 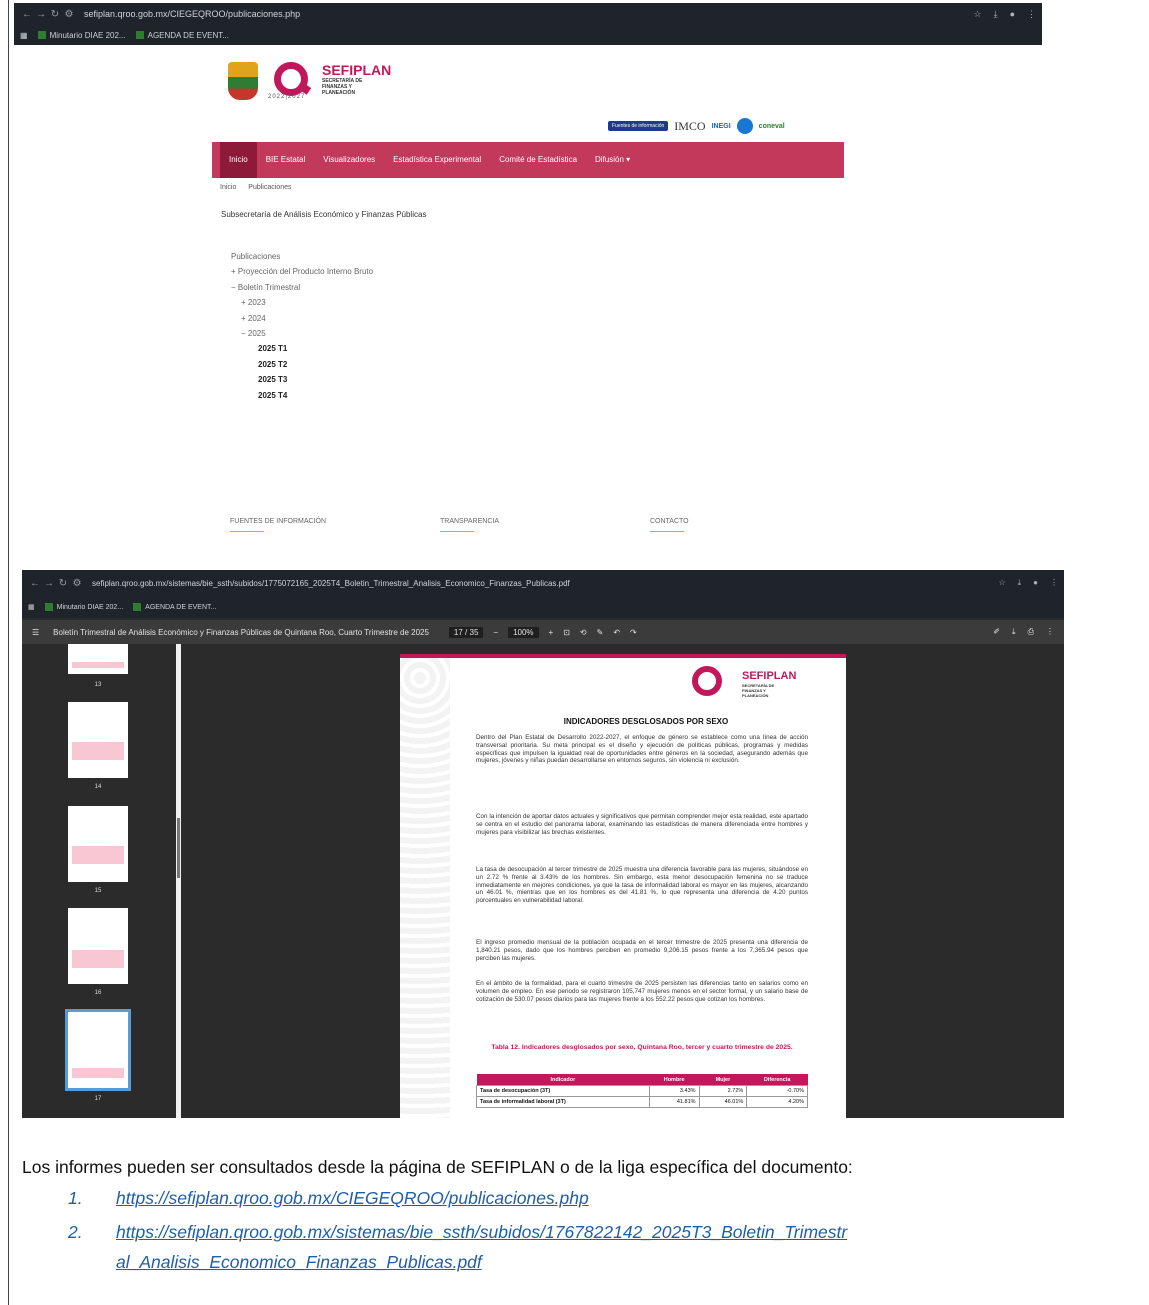 What do you see at coordinates (286, 160) in the screenshot?
I see `nav-bie-estatal: BIE Estatal` at bounding box center [286, 160].